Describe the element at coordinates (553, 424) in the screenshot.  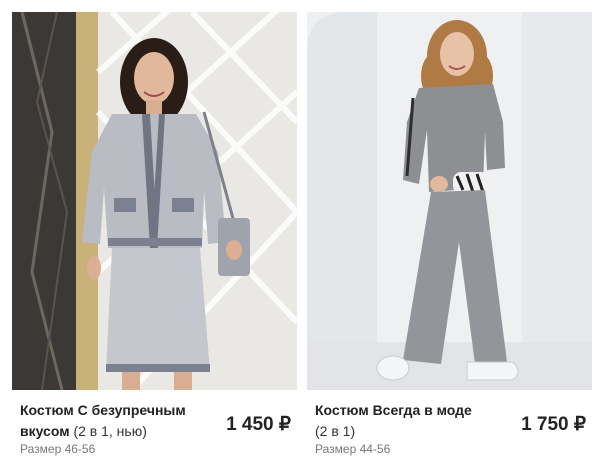
I see `product-price: 1 750 ₽` at that location.